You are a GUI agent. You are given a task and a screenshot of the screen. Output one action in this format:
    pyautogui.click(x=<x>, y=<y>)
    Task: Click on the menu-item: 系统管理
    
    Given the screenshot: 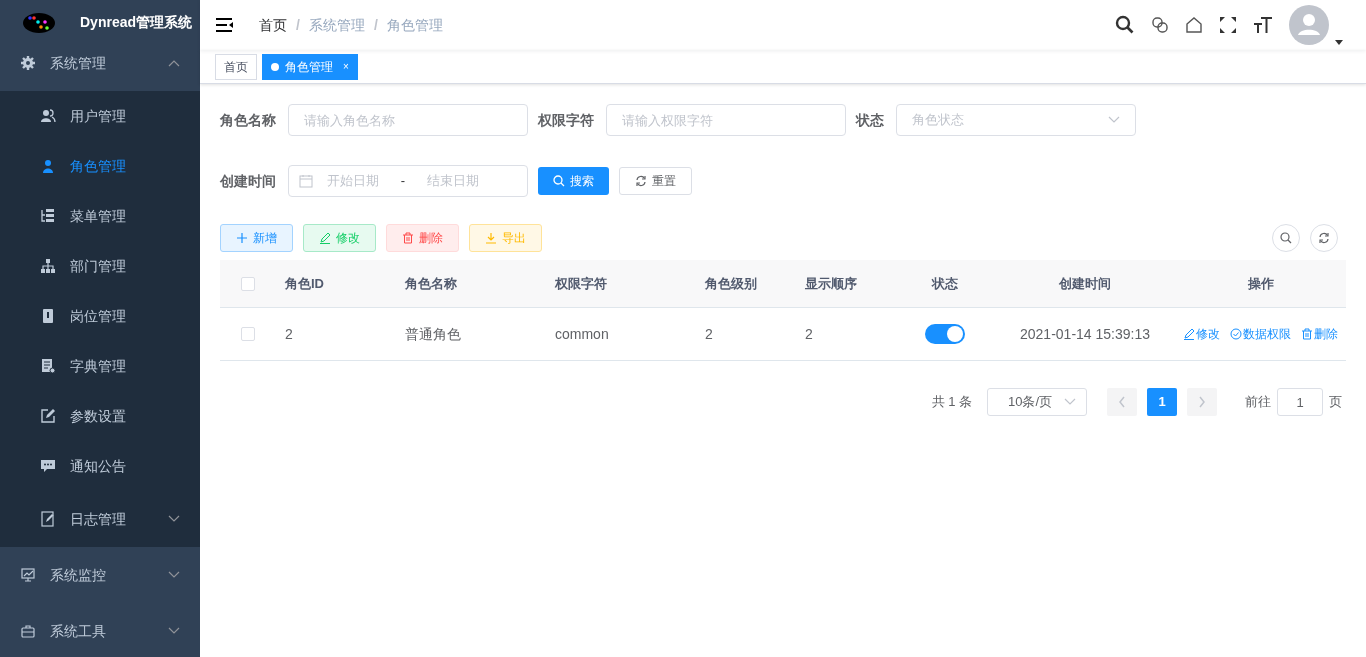 What is the action you would take?
    pyautogui.click(x=100, y=63)
    